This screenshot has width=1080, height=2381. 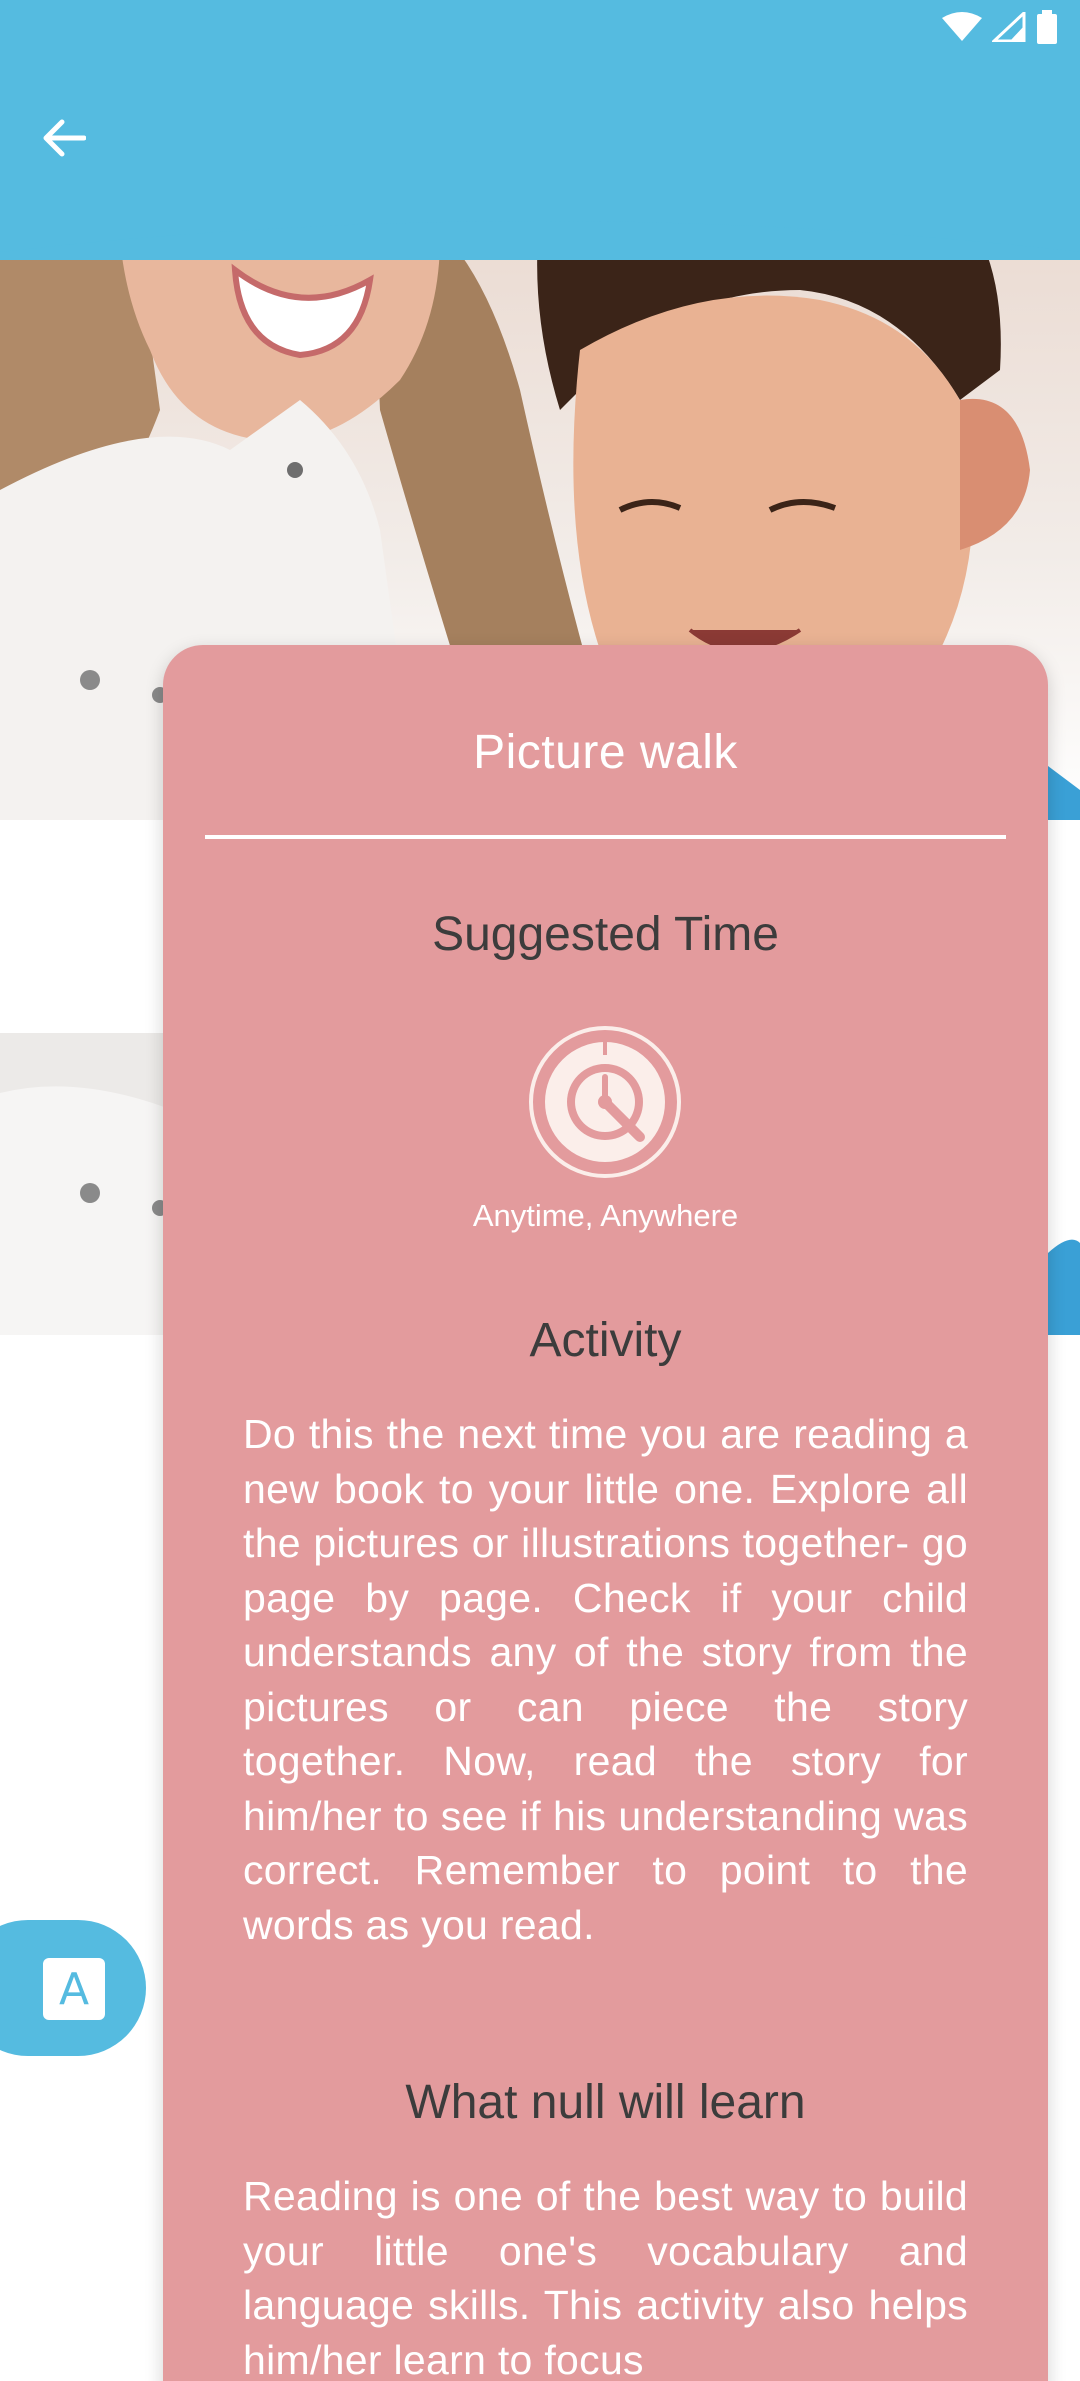 I want to click on title-divider, so click(x=605, y=837).